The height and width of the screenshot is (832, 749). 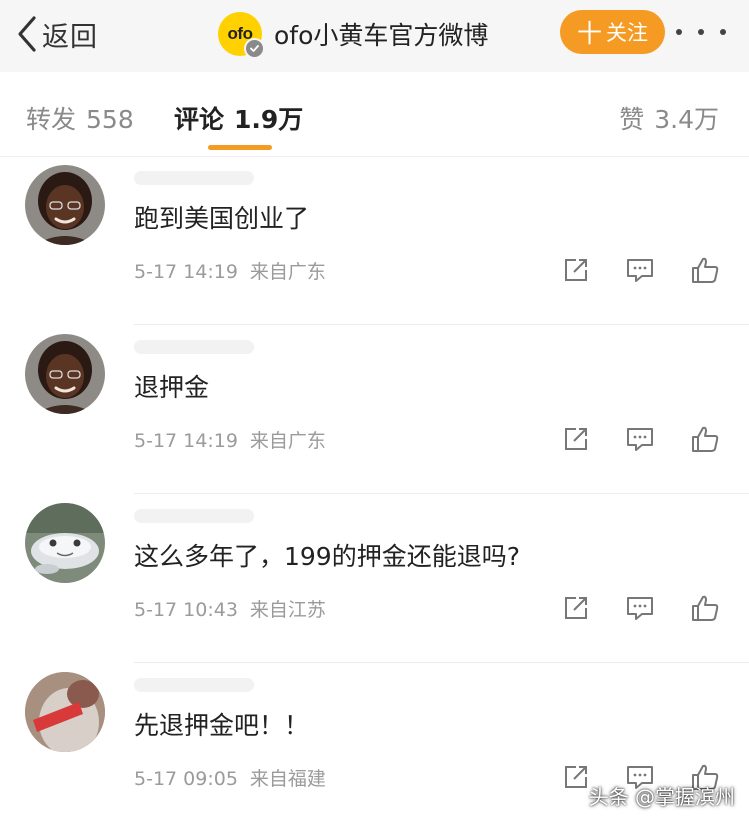 I want to click on tab-label: 评论, so click(x=199, y=119).